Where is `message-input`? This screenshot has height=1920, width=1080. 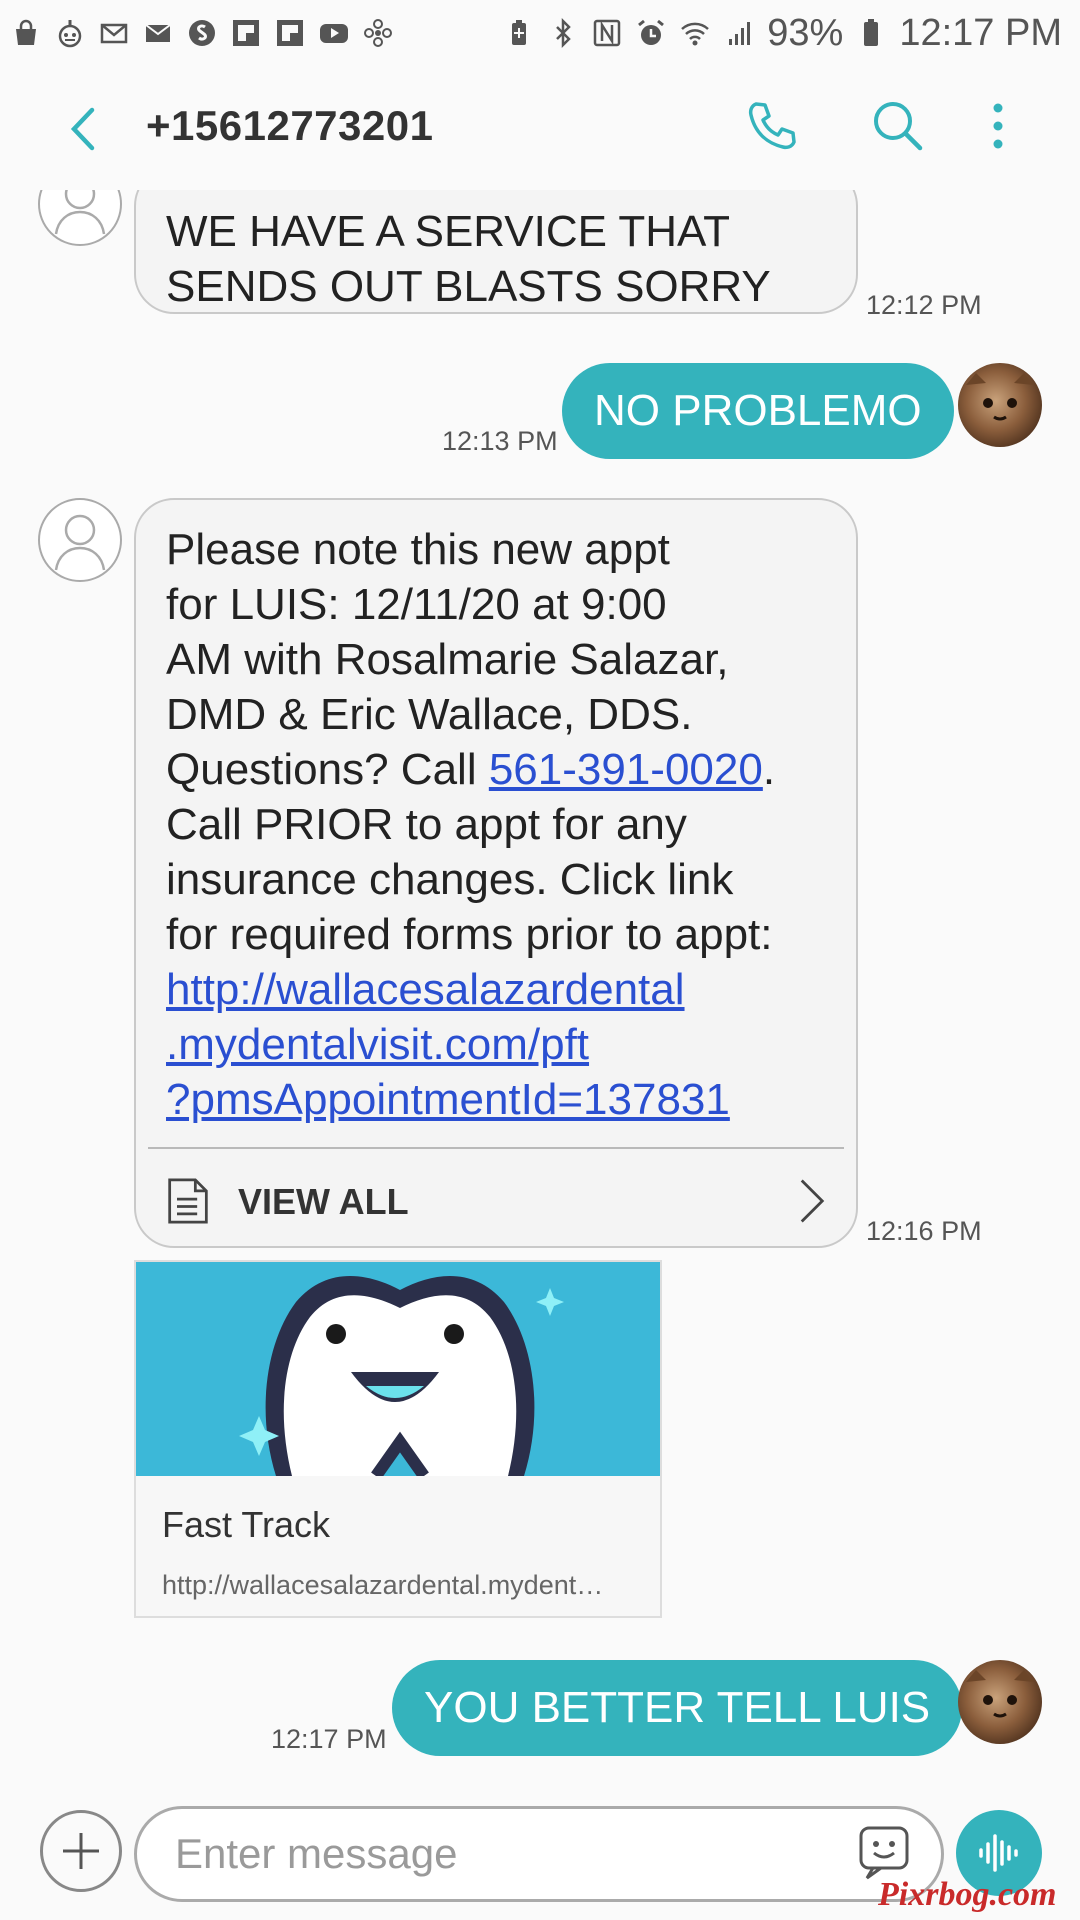
message-input is located at coordinates (539, 1854).